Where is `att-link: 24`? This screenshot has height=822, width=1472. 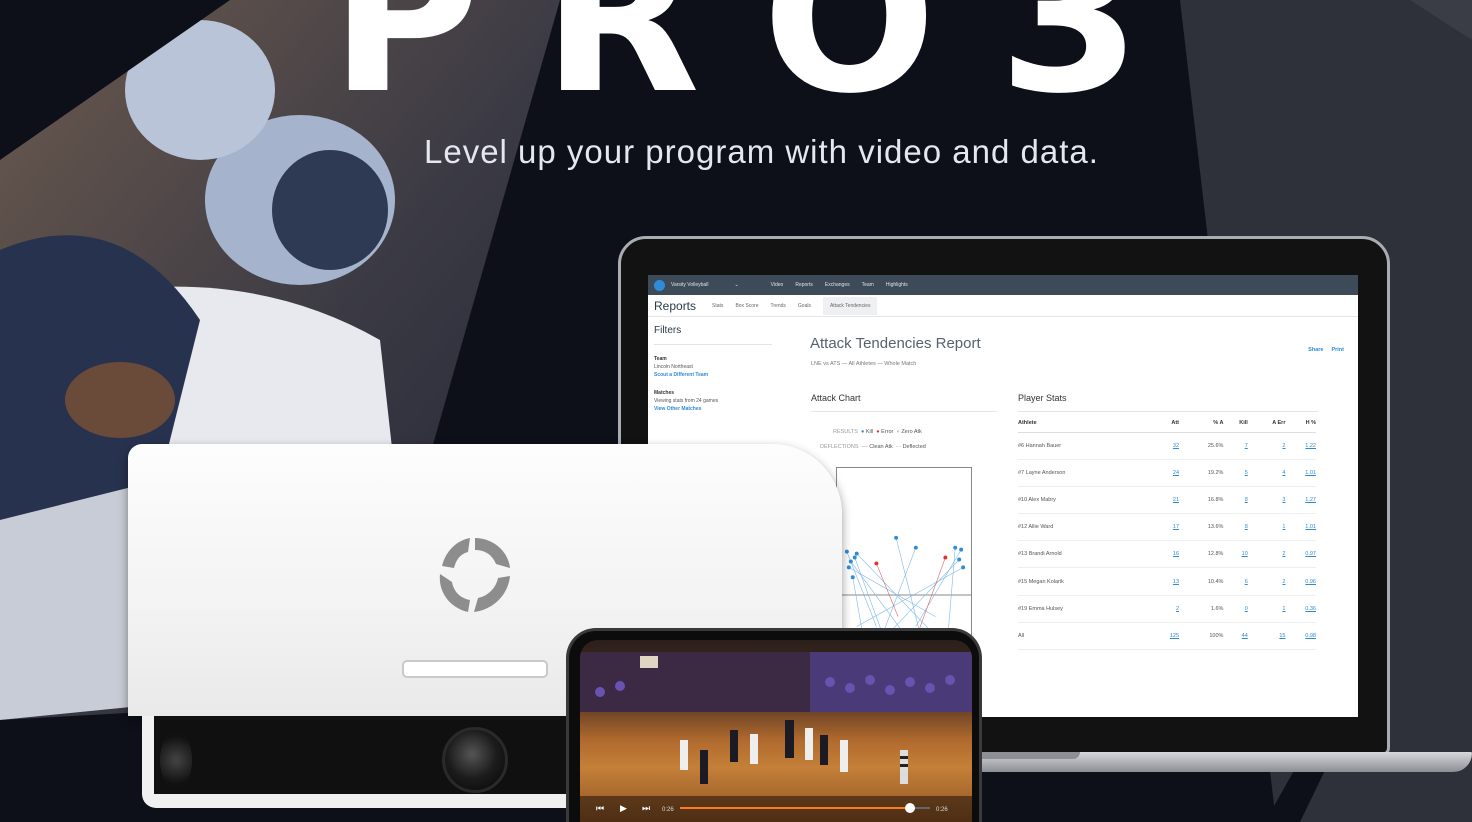
att-link: 24 is located at coordinates (1166, 473).